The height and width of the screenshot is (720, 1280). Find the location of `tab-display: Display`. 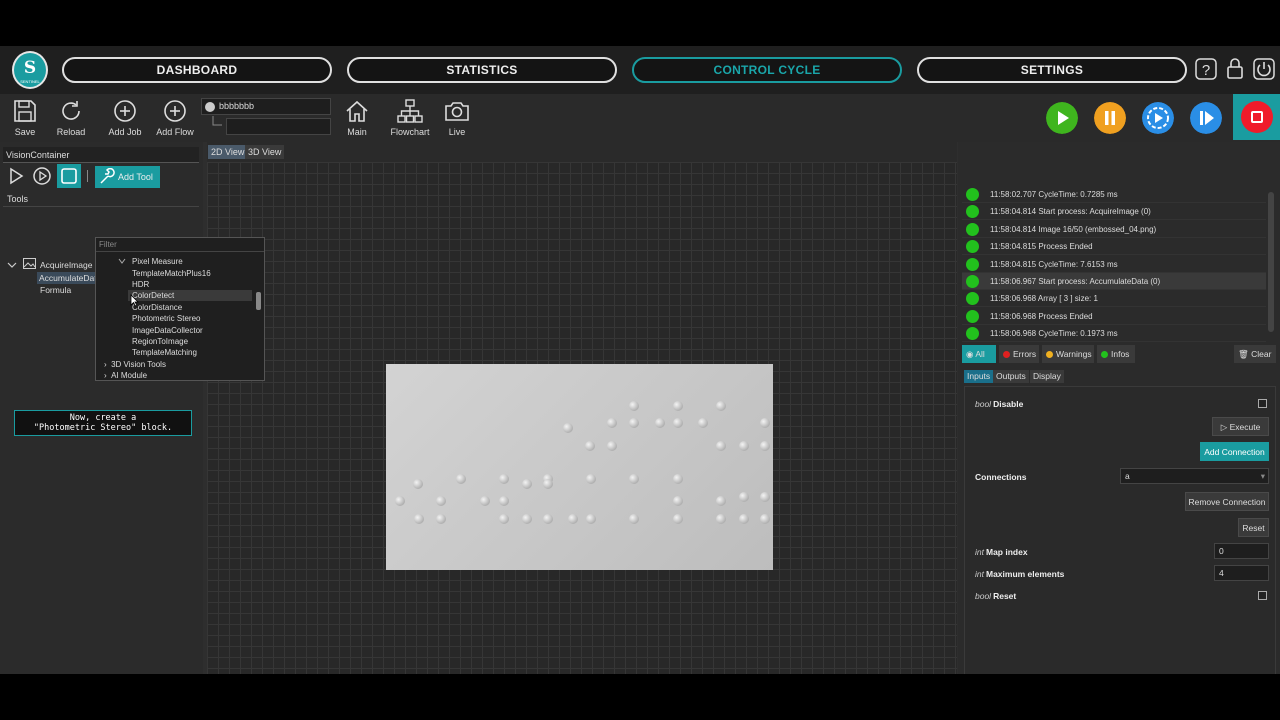

tab-display: Display is located at coordinates (1047, 376).